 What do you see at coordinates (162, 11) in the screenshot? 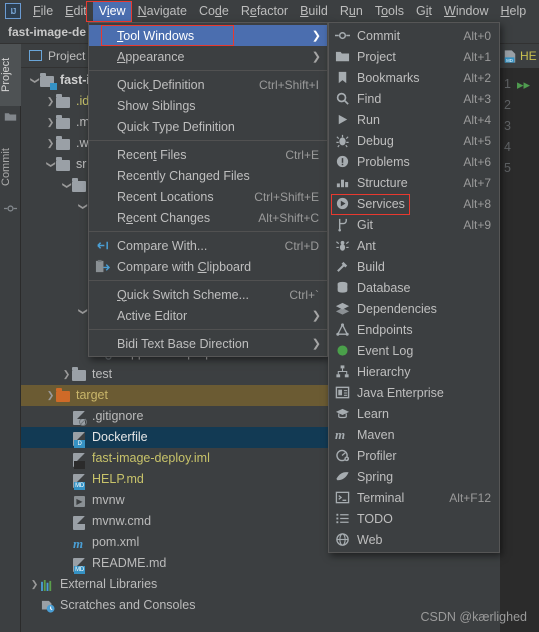
I see `menubar-item-navigate: Navigate` at bounding box center [162, 11].